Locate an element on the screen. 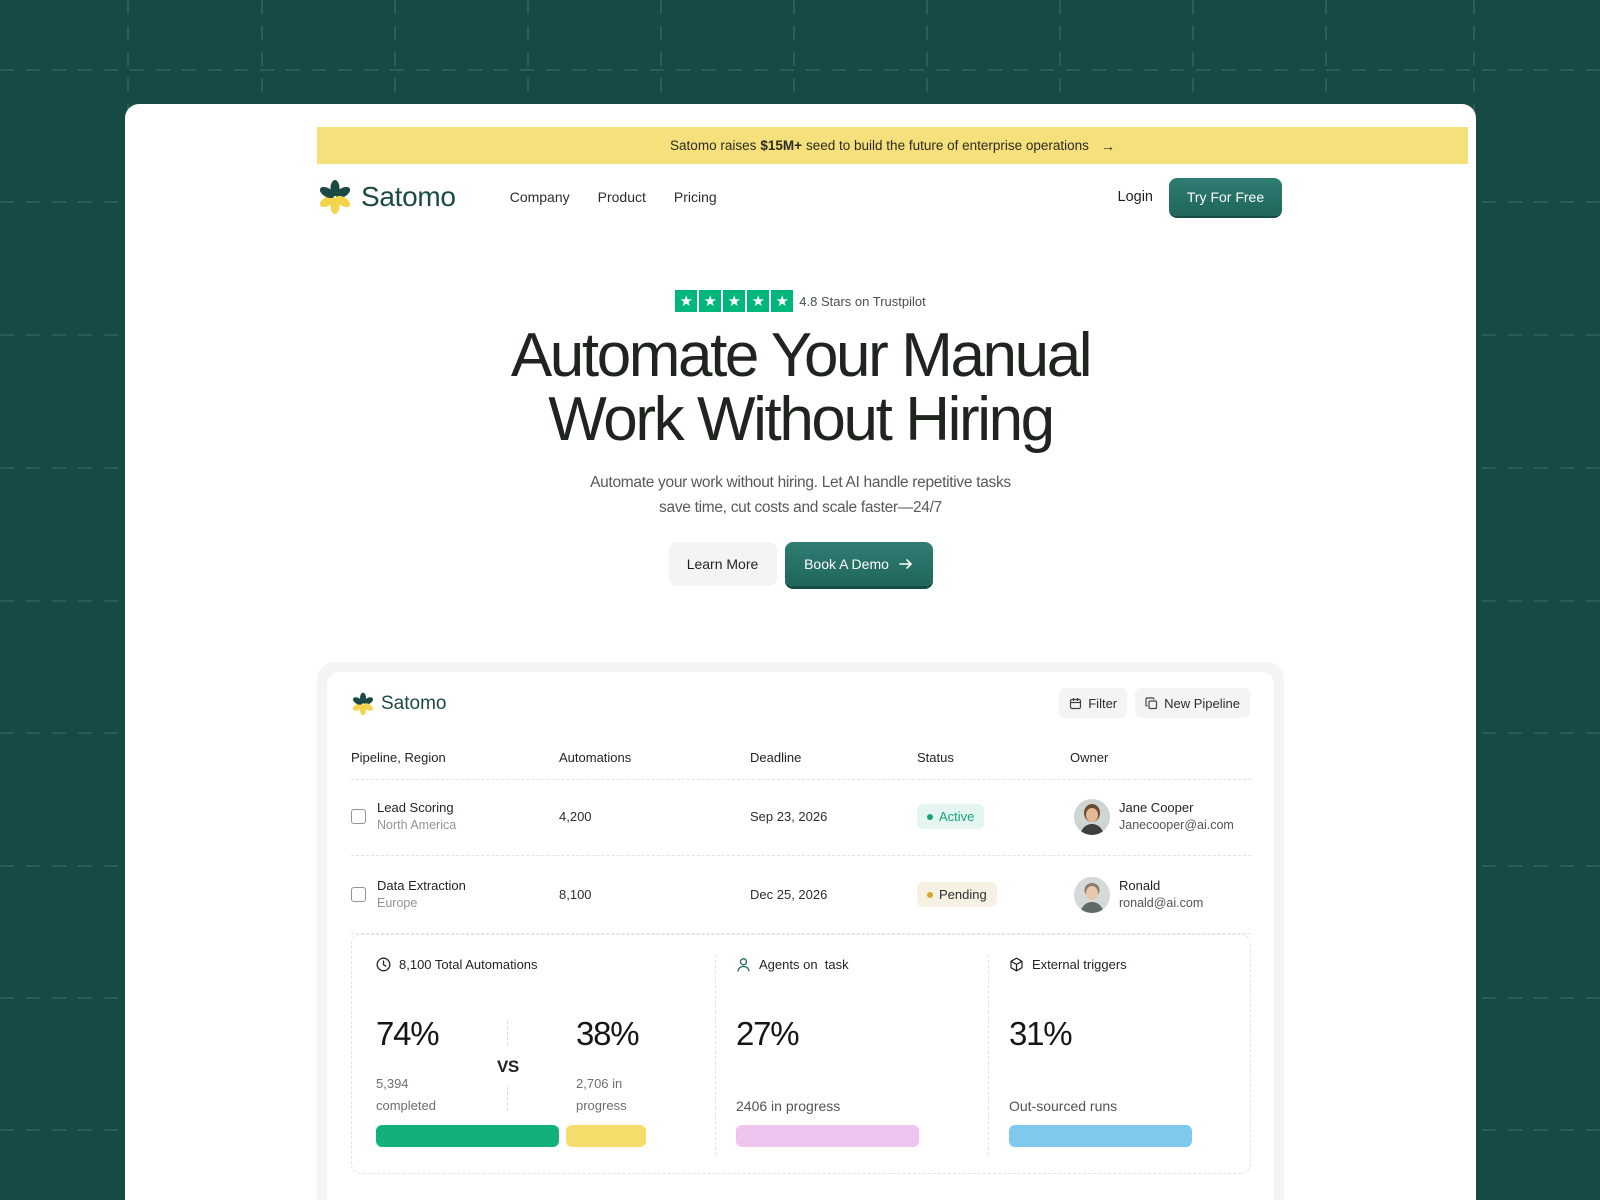  banner-text-before: Satomo raises is located at coordinates (713, 145).